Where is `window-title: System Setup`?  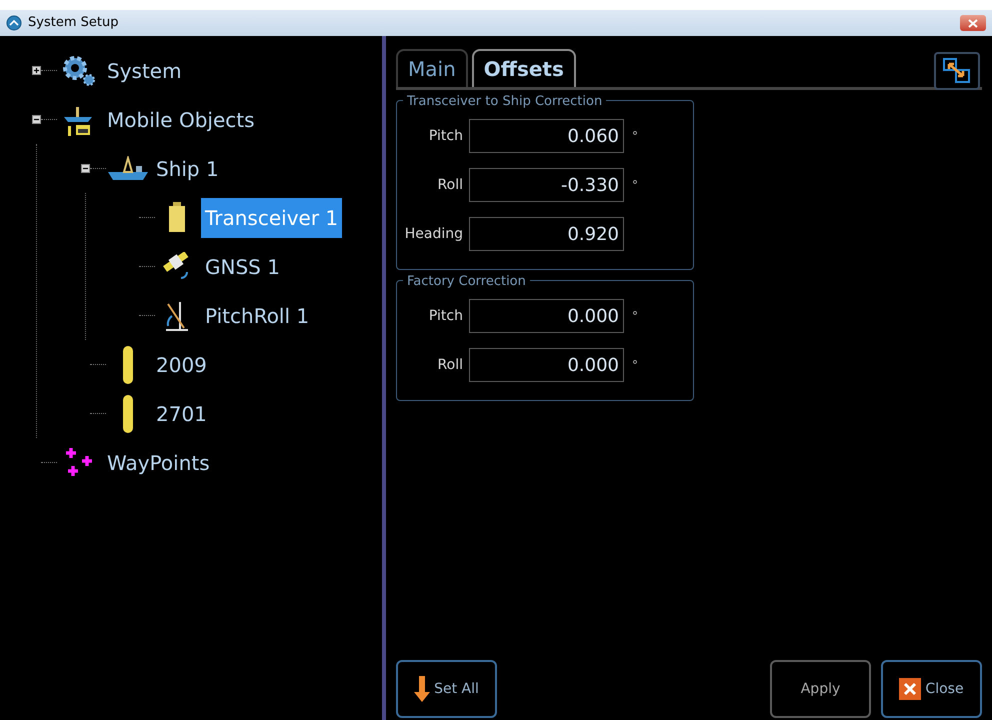 window-title: System Setup is located at coordinates (74, 23).